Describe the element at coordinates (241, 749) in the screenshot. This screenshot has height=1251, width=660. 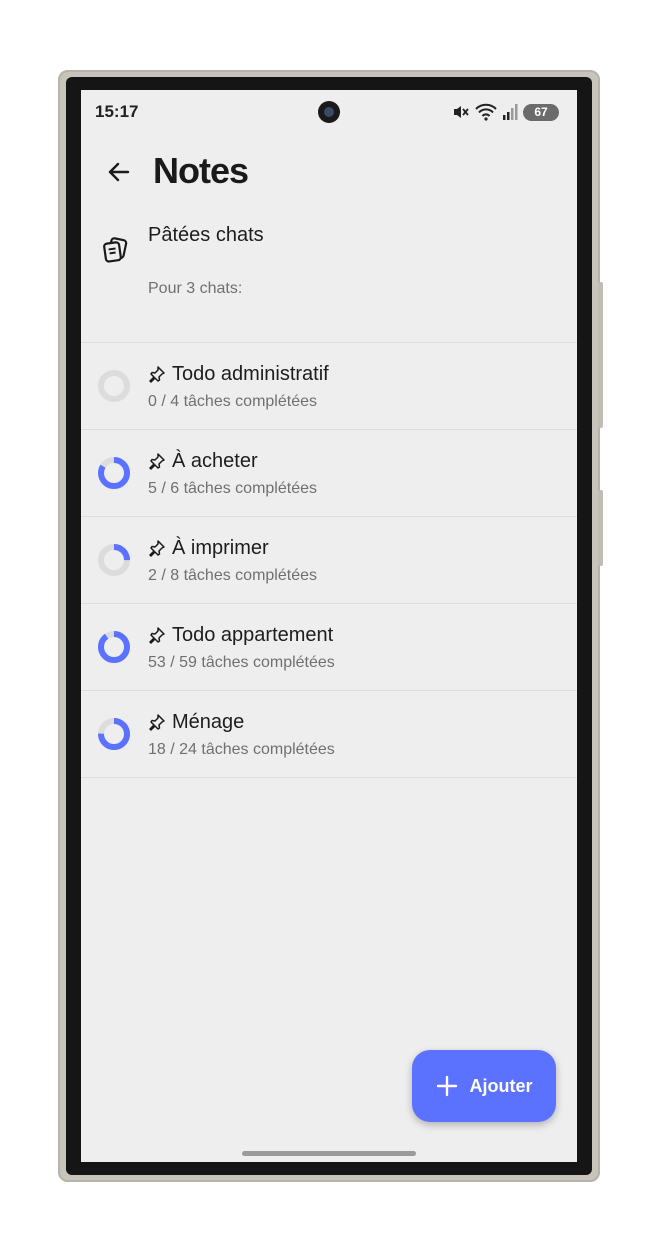
I see `task-progress-text: 18 / 24 tâches complétées` at that location.